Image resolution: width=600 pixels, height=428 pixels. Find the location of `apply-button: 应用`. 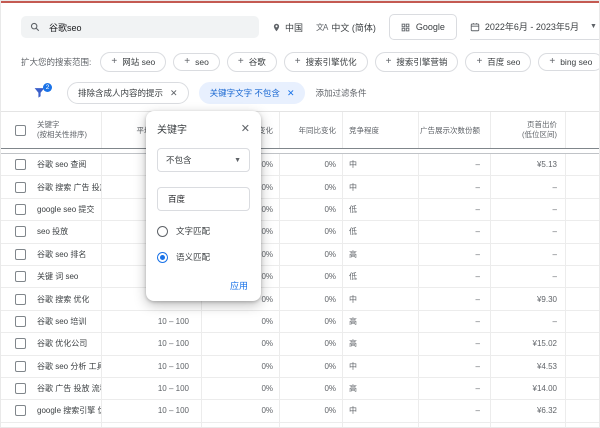

apply-button: 应用 is located at coordinates (239, 285).